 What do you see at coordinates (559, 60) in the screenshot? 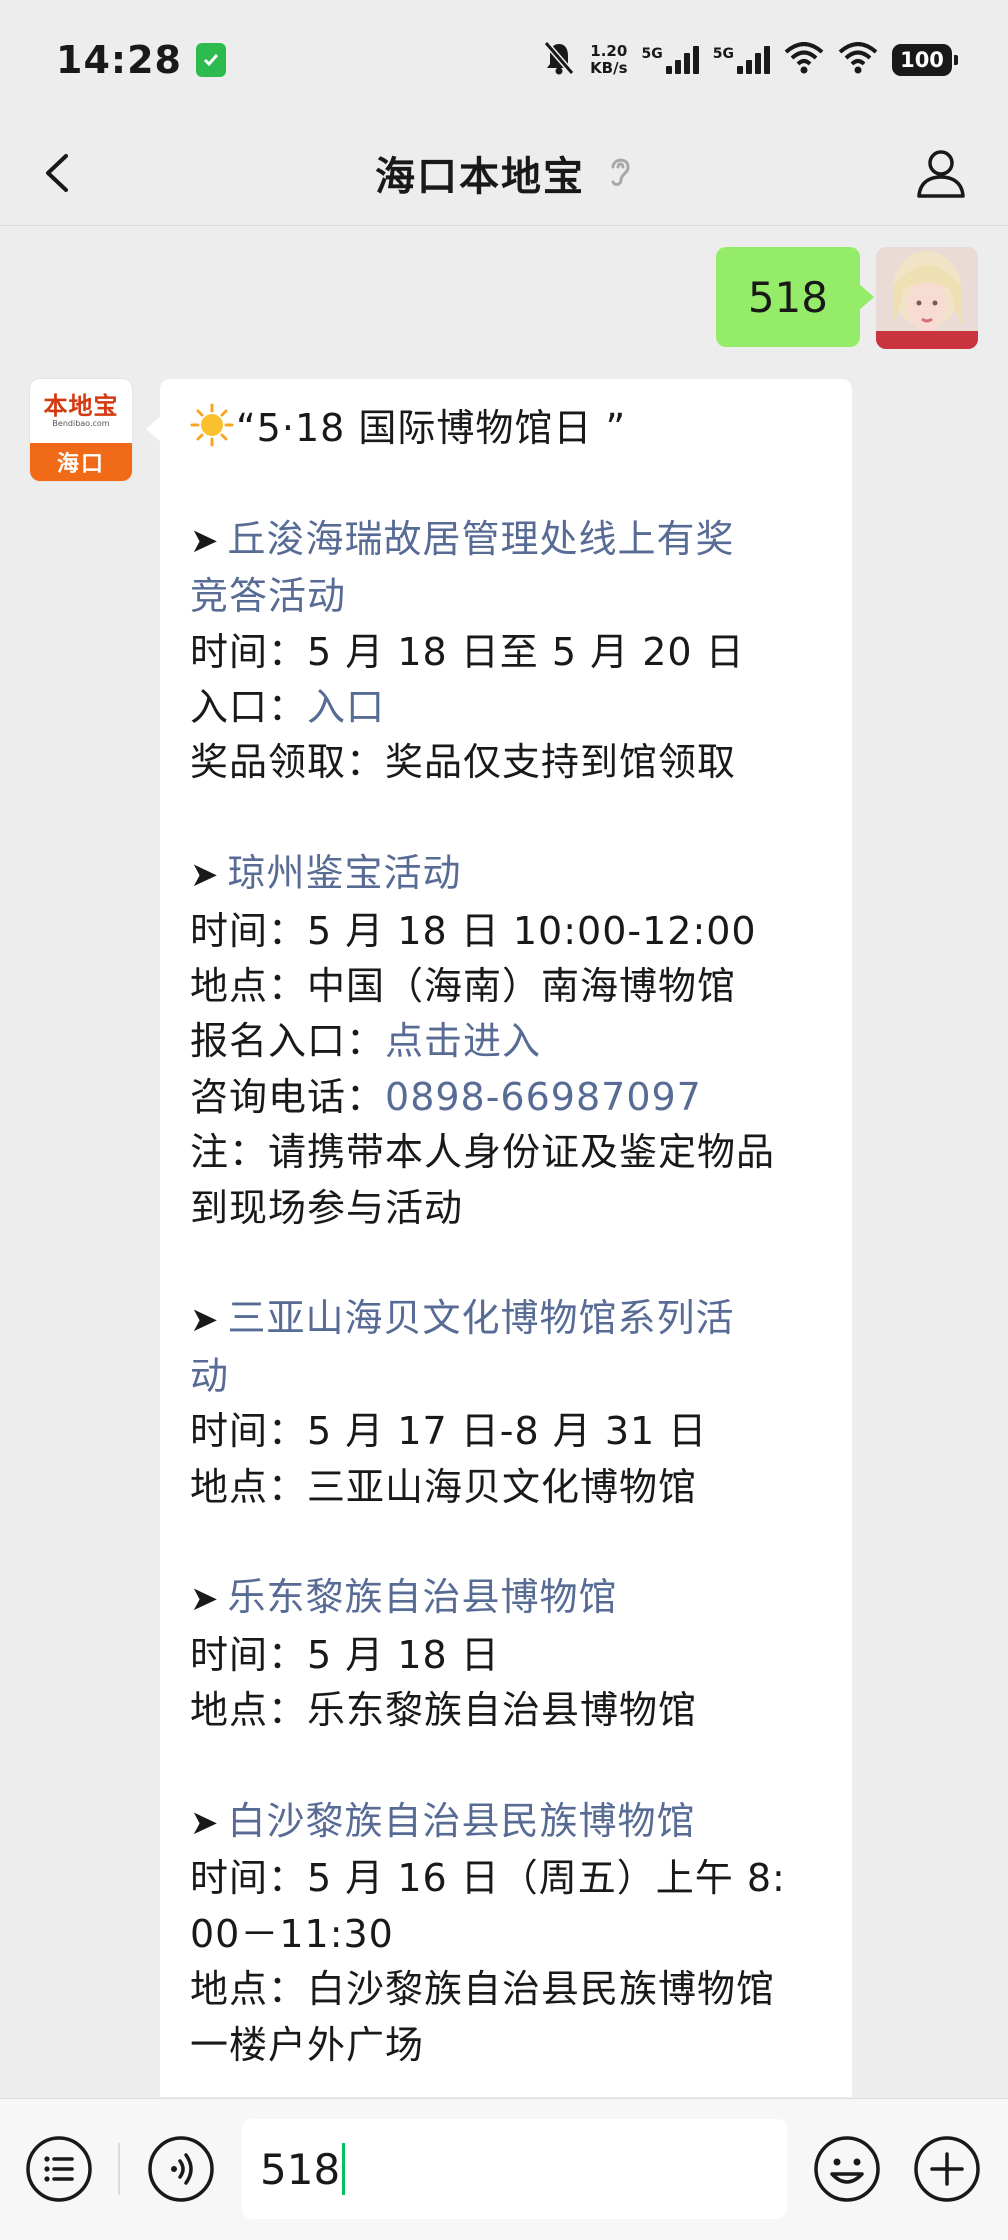
I see `mute-bell-icon` at bounding box center [559, 60].